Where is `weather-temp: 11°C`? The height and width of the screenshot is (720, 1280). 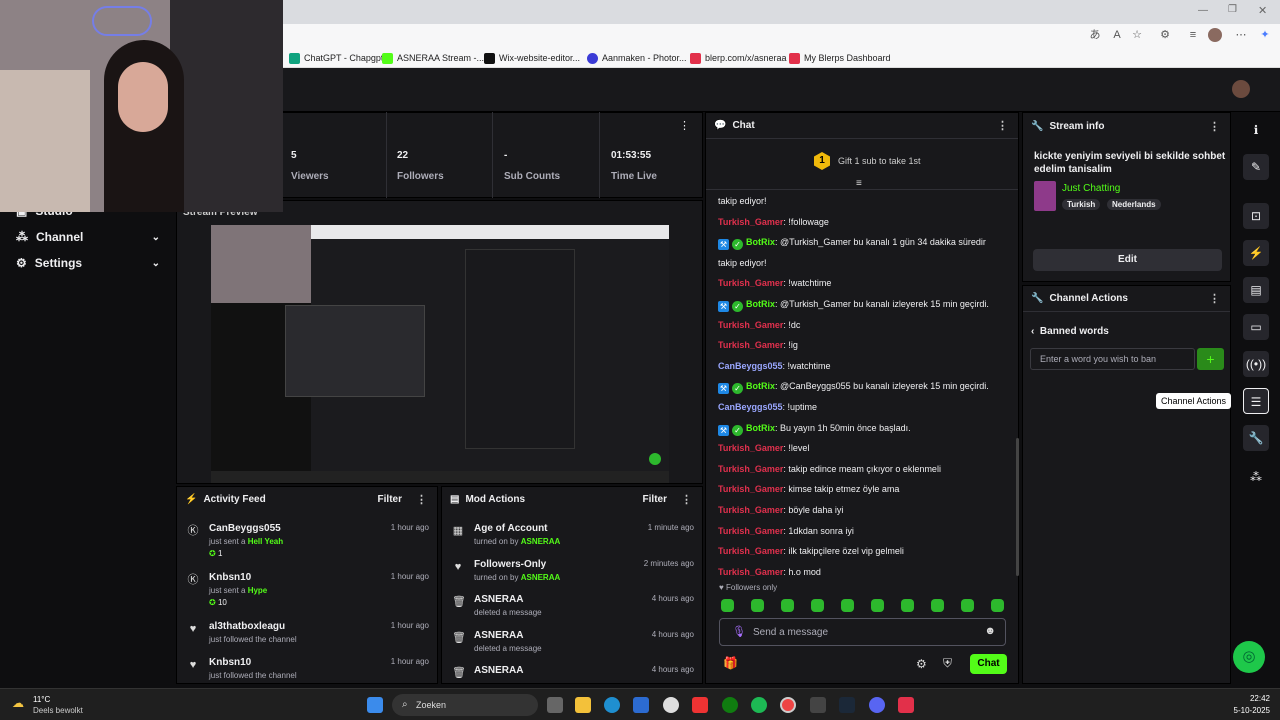 weather-temp: 11°C is located at coordinates (41, 699).